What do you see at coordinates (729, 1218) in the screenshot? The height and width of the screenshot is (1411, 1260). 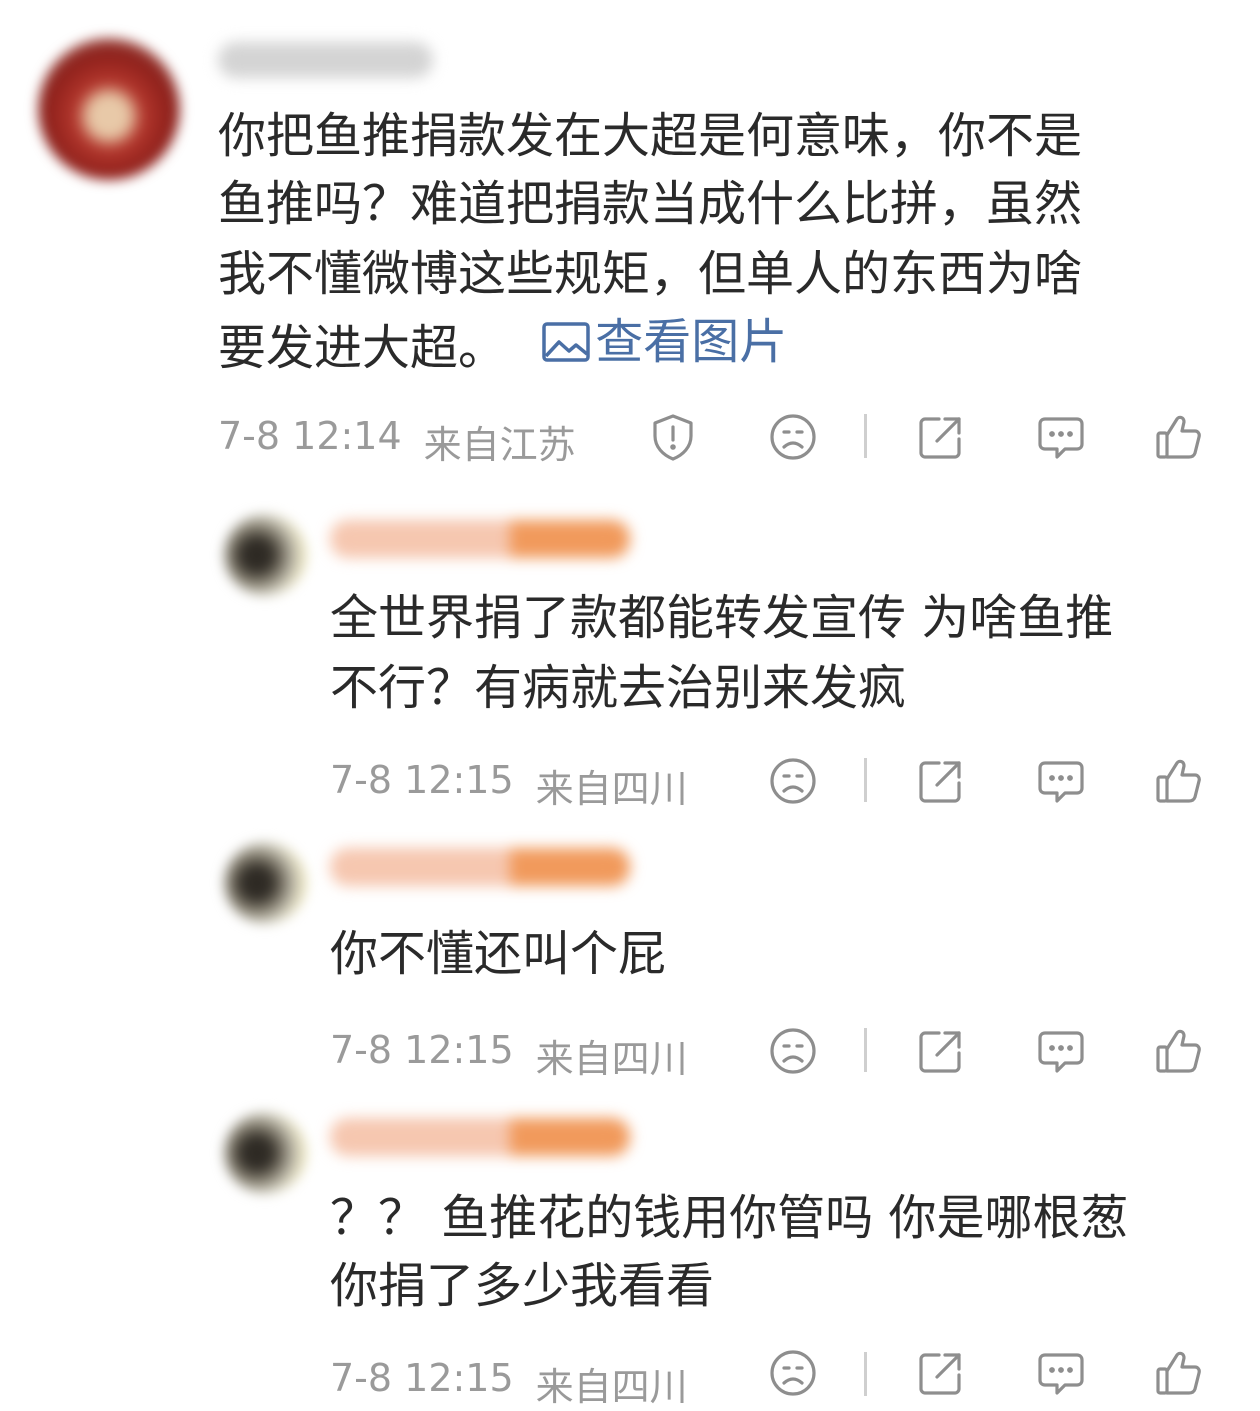 I see `comment-text-line: ？？ 鱼推花的钱用你管吗 你是哪根葱` at bounding box center [729, 1218].